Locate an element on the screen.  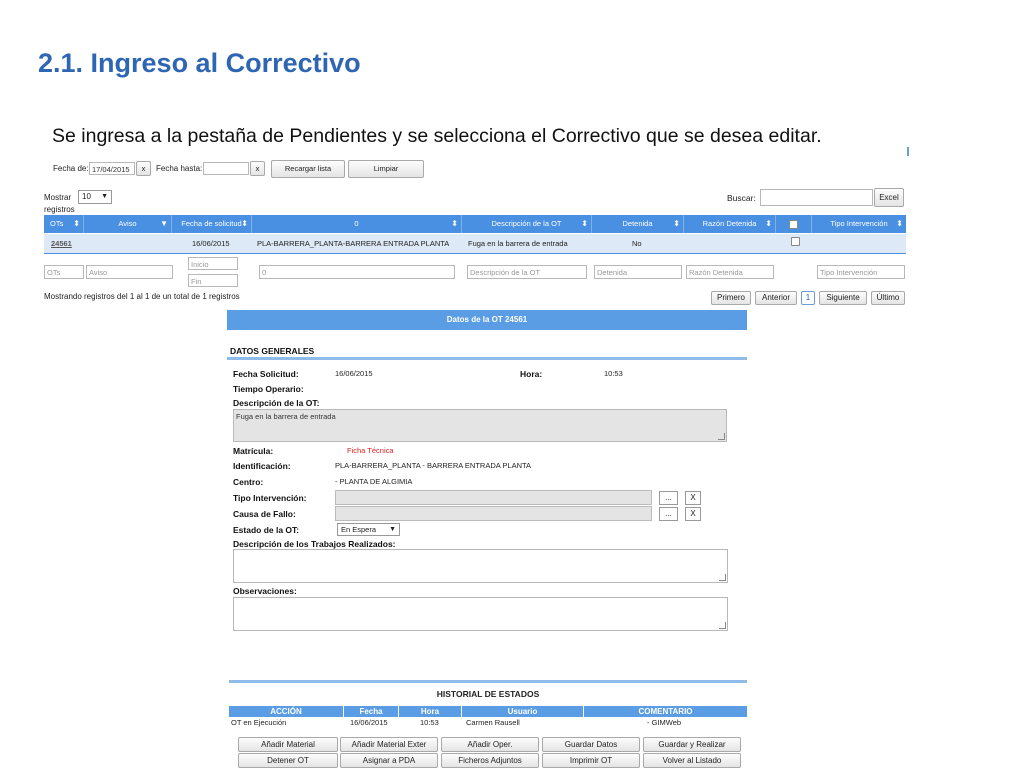
hist-usuario: Carmen Rausell is located at coordinates (493, 722).